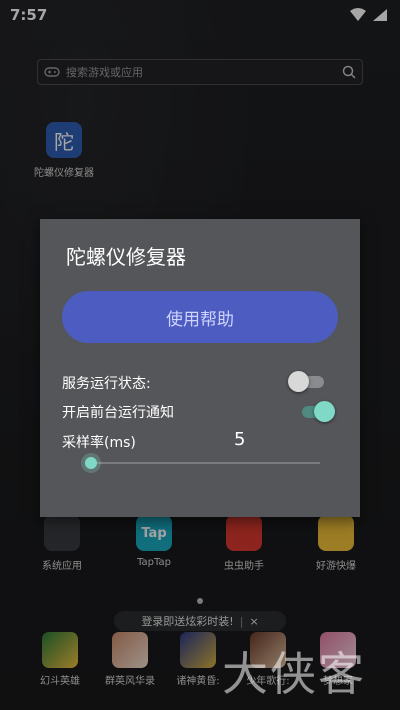 The width and height of the screenshot is (400, 710). Describe the element at coordinates (204, 463) in the screenshot. I see `sample-rate-slider-track` at that location.